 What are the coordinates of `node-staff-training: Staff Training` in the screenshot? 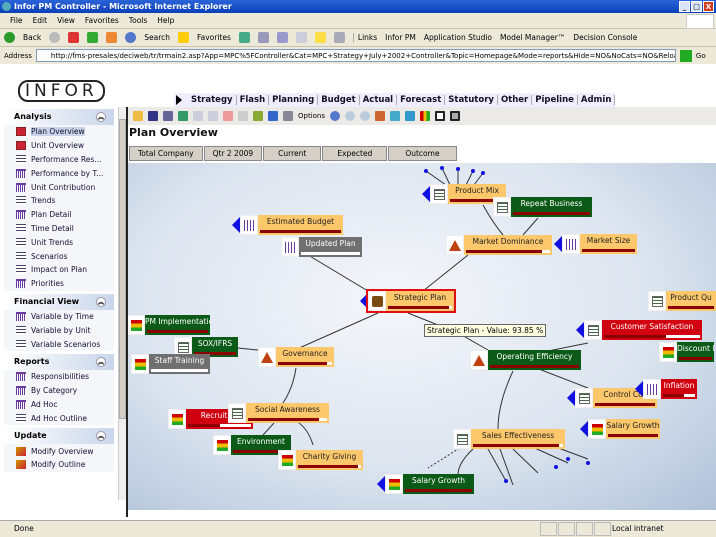 It's located at (170, 364).